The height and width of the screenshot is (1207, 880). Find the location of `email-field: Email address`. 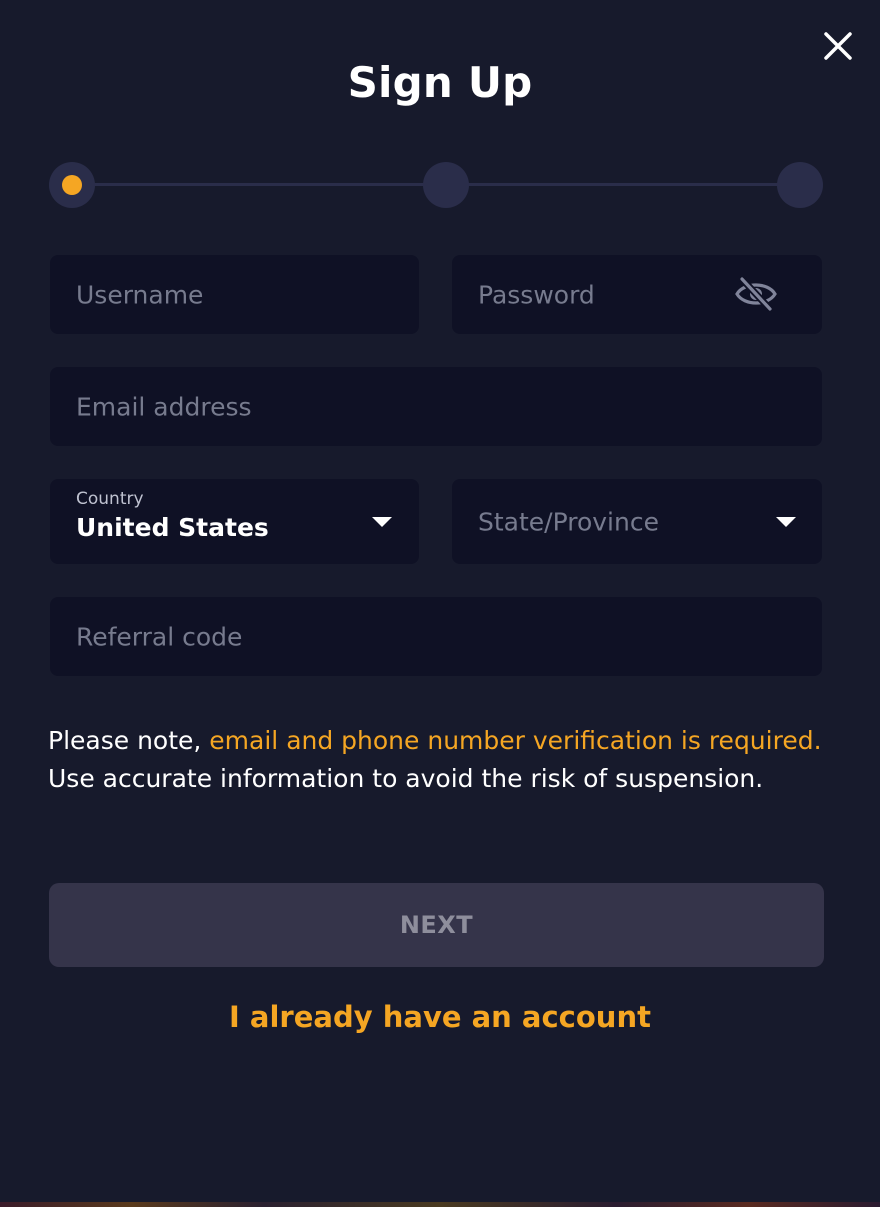

email-field: Email address is located at coordinates (436, 406).